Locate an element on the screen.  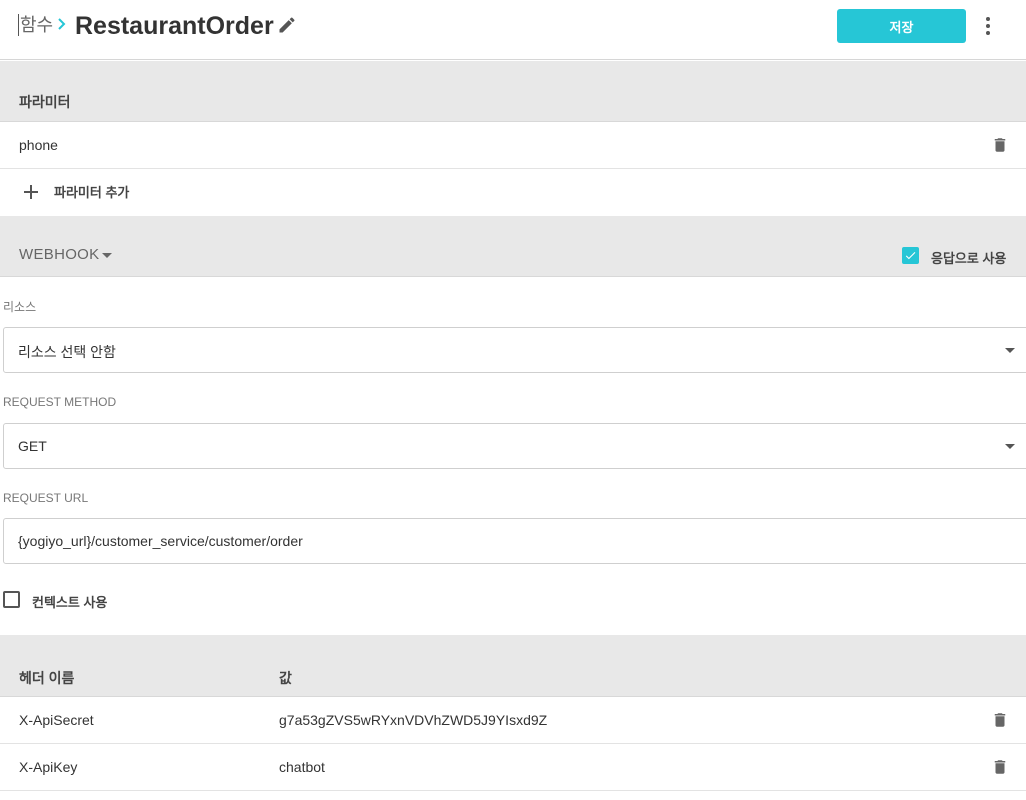
header-name-cell: X-ApiKey is located at coordinates (48, 767).